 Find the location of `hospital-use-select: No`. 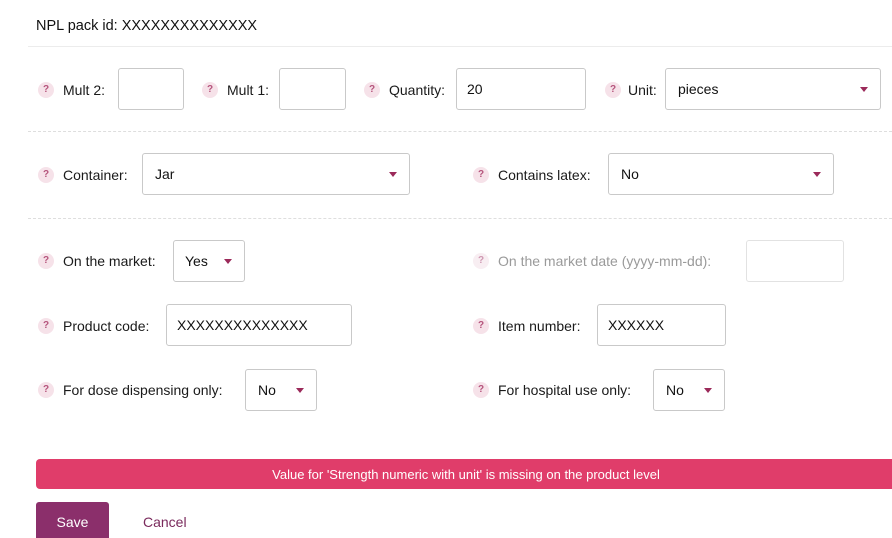

hospital-use-select: No is located at coordinates (689, 390).